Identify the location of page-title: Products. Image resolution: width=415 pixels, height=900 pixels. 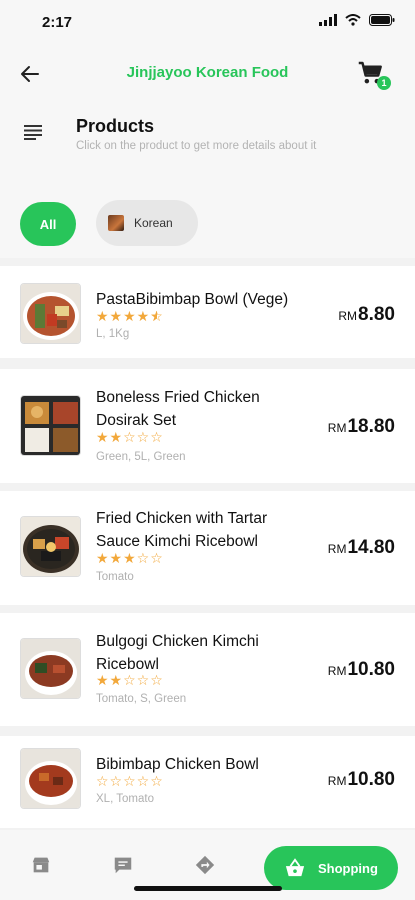
(115, 126).